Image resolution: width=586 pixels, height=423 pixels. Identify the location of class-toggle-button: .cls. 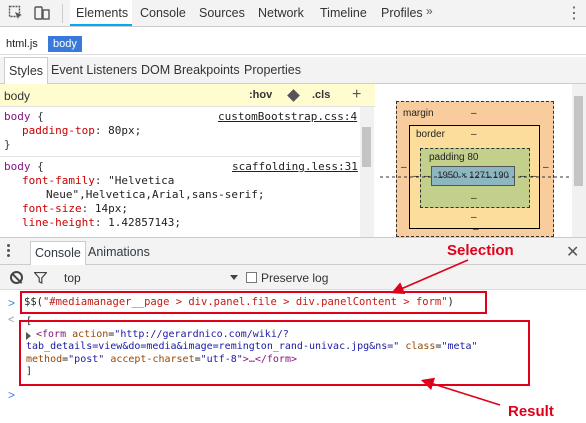
(321, 95).